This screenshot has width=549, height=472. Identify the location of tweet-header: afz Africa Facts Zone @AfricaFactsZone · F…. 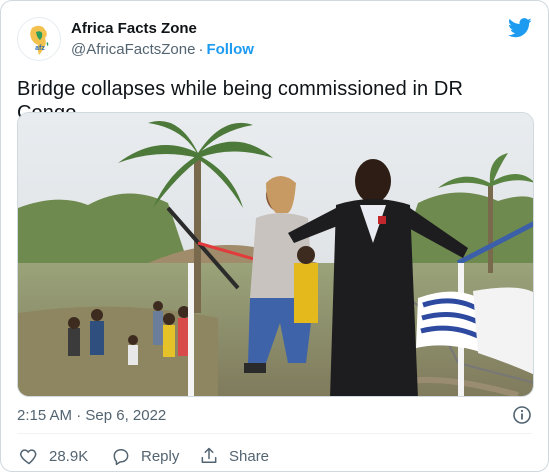
(274, 39).